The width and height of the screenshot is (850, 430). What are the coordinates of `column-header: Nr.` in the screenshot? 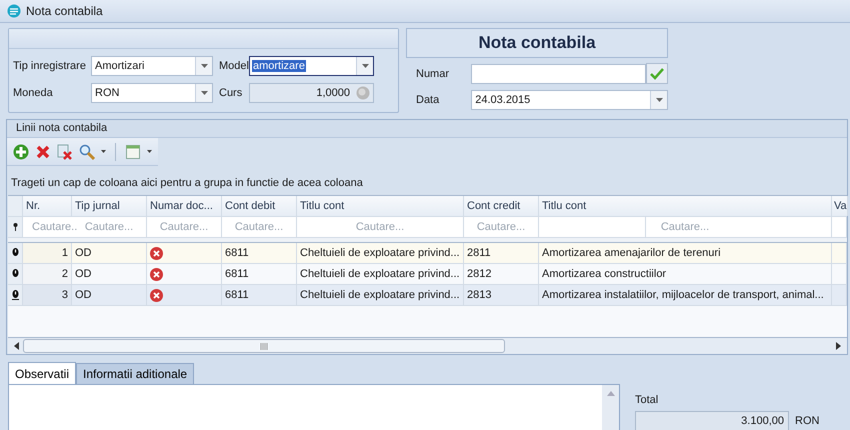 It's located at (47, 206).